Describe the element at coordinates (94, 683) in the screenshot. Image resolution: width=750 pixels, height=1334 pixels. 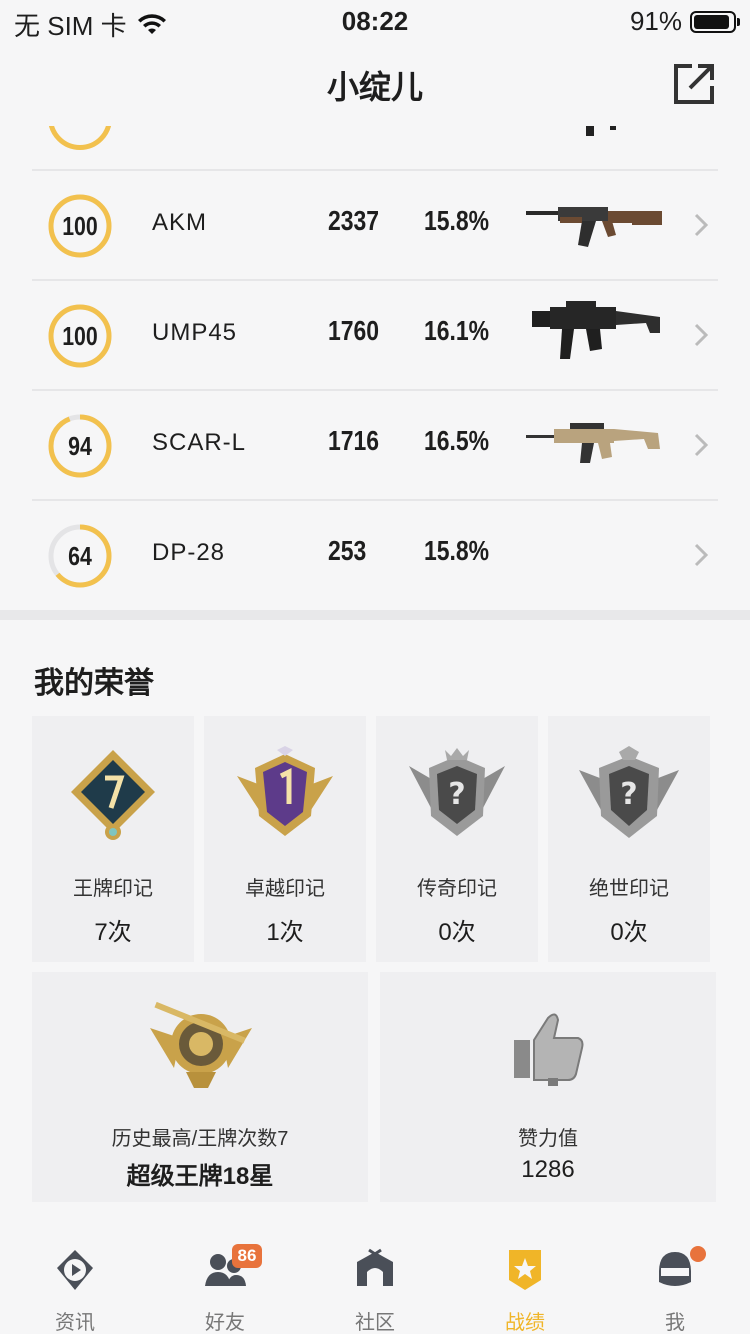
I see `section-title: 我的荣誉` at that location.